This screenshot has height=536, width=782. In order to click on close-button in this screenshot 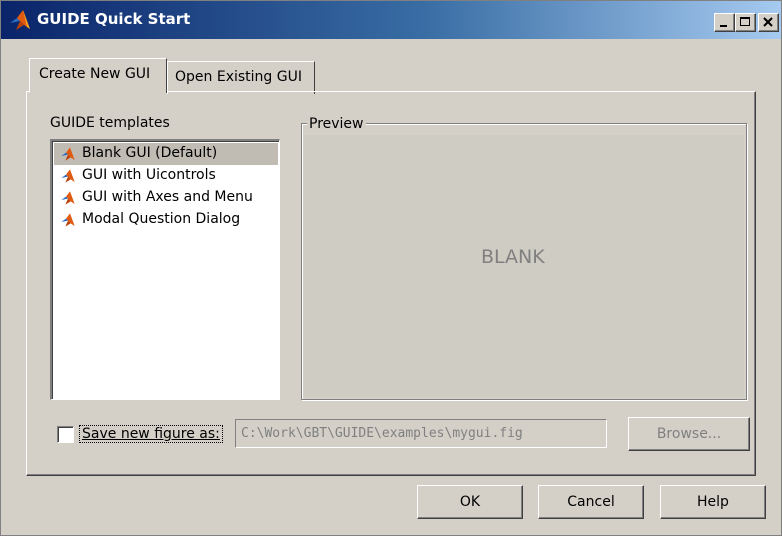, I will do `click(768, 22)`.